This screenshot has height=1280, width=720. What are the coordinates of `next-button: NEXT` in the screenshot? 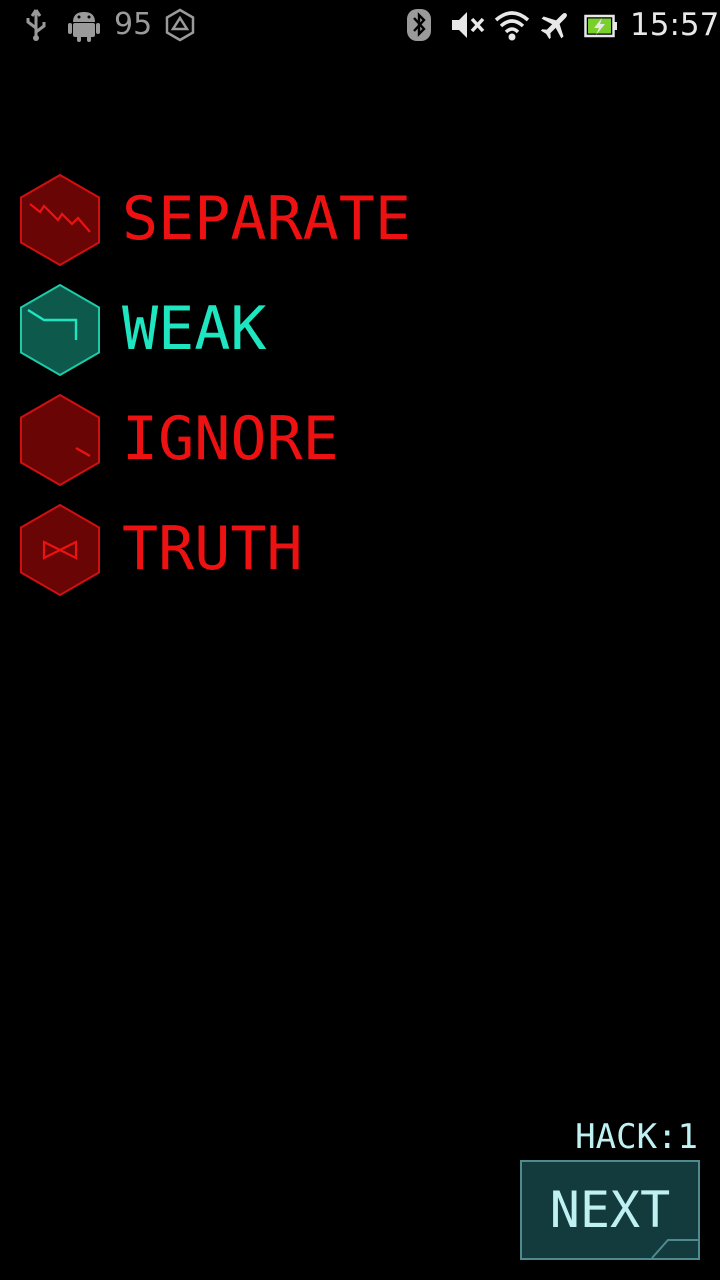 It's located at (610, 1210).